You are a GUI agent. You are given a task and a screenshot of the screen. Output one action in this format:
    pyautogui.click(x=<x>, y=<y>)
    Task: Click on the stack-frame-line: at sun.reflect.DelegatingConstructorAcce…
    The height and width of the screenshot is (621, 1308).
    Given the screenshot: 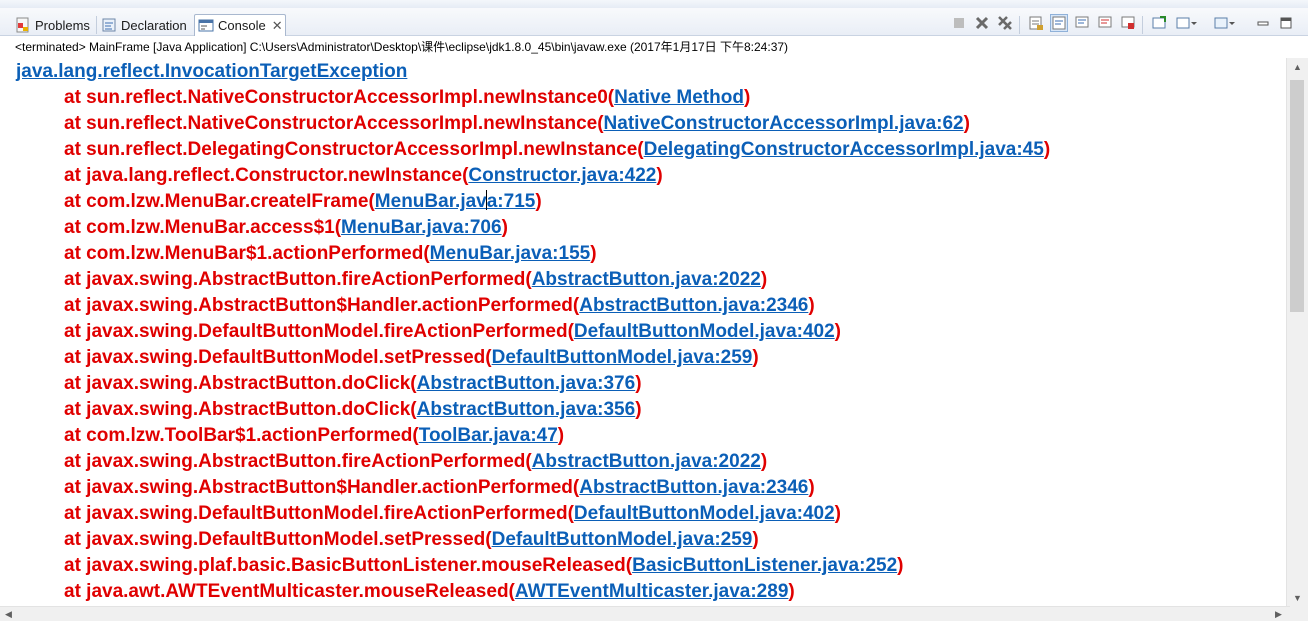 What is the action you would take?
    pyautogui.click(x=557, y=150)
    